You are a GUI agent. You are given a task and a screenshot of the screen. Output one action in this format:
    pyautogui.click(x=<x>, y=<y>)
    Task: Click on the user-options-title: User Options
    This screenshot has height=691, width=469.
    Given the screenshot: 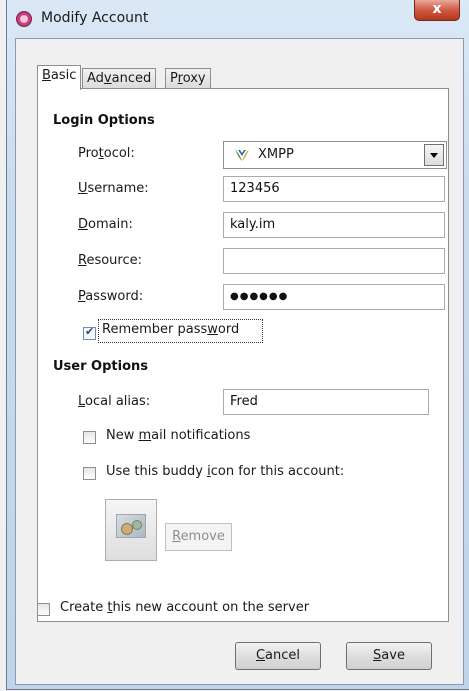 What is the action you would take?
    pyautogui.click(x=100, y=366)
    